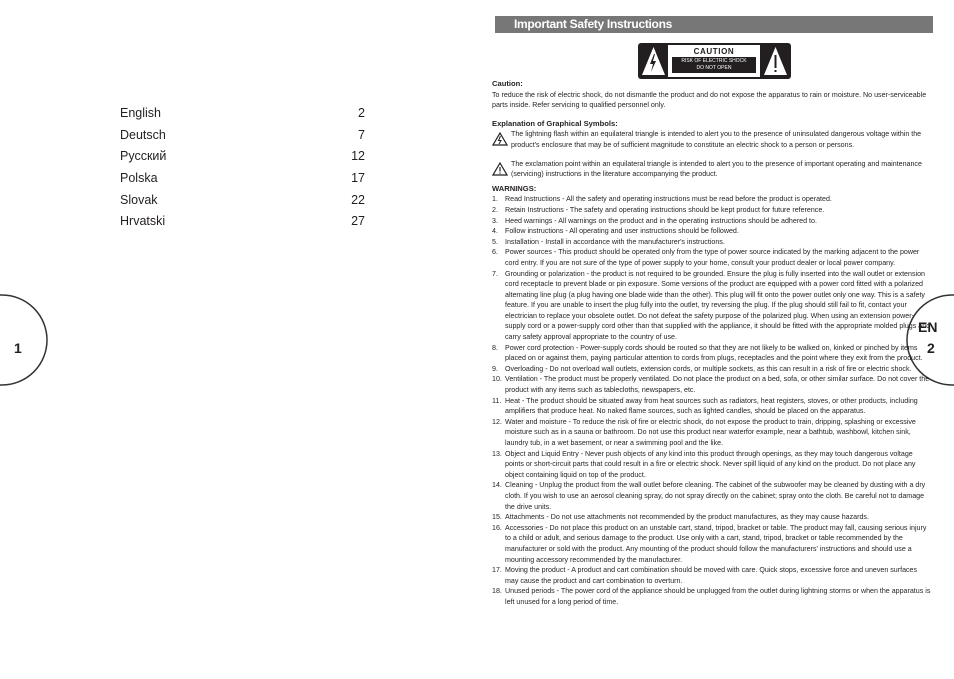  Describe the element at coordinates (358, 221) in the screenshot. I see `toc-page: 27` at that location.